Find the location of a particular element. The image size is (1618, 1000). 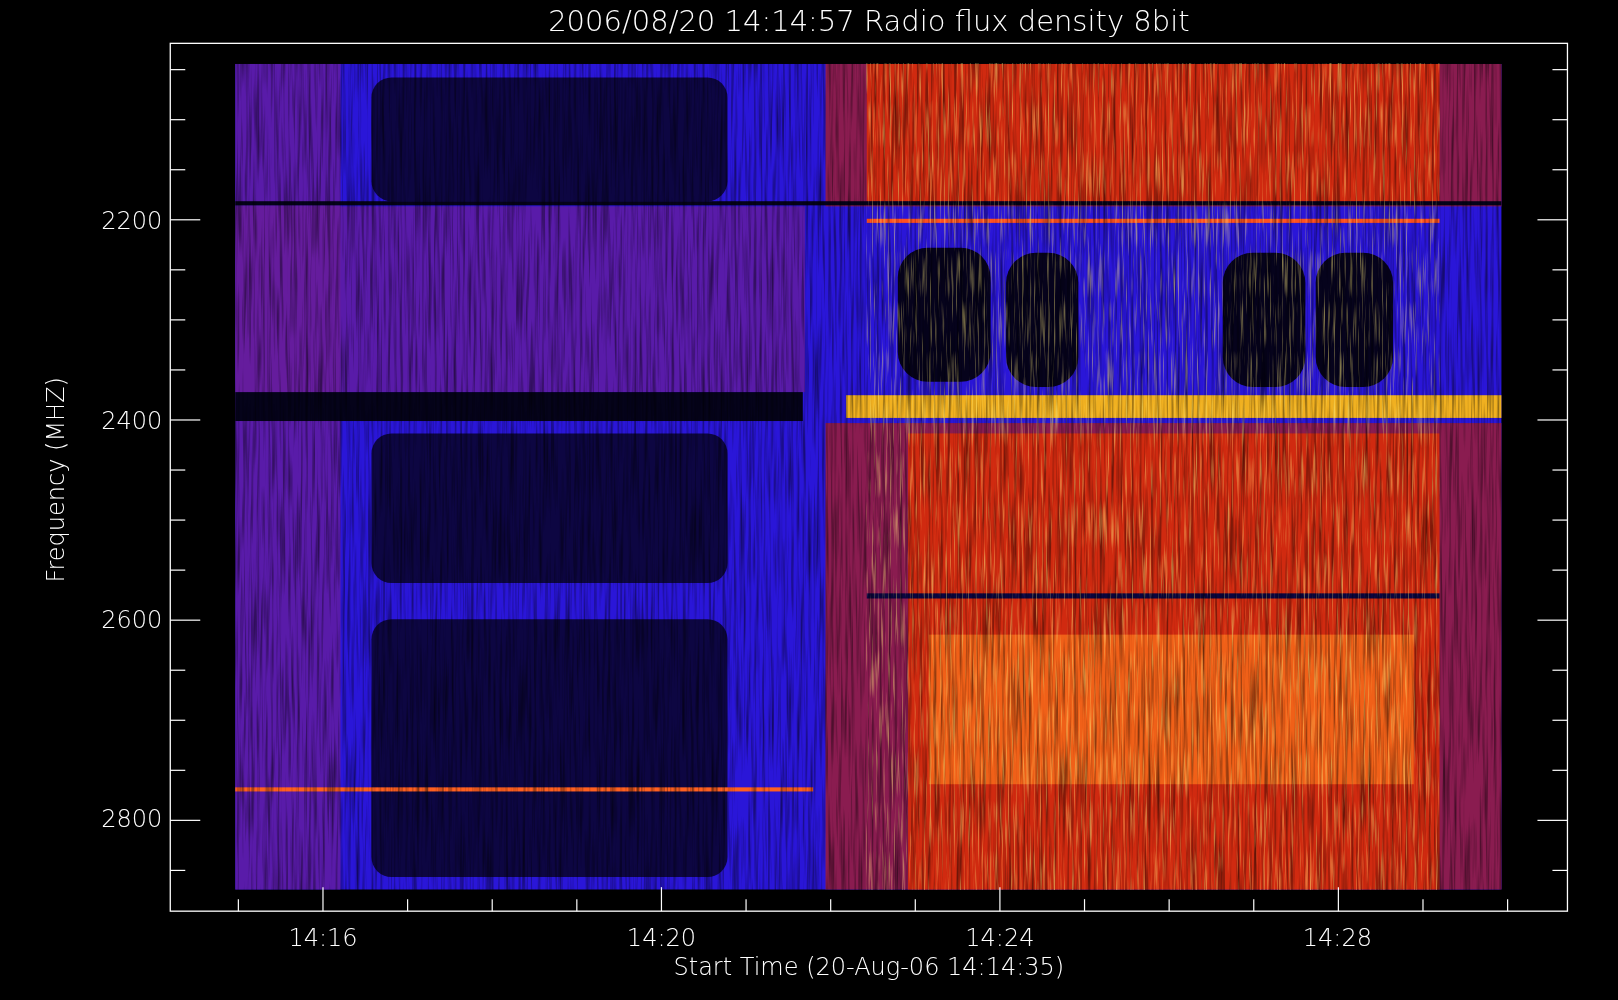

y-tick-label: 2800 is located at coordinates (132, 819).